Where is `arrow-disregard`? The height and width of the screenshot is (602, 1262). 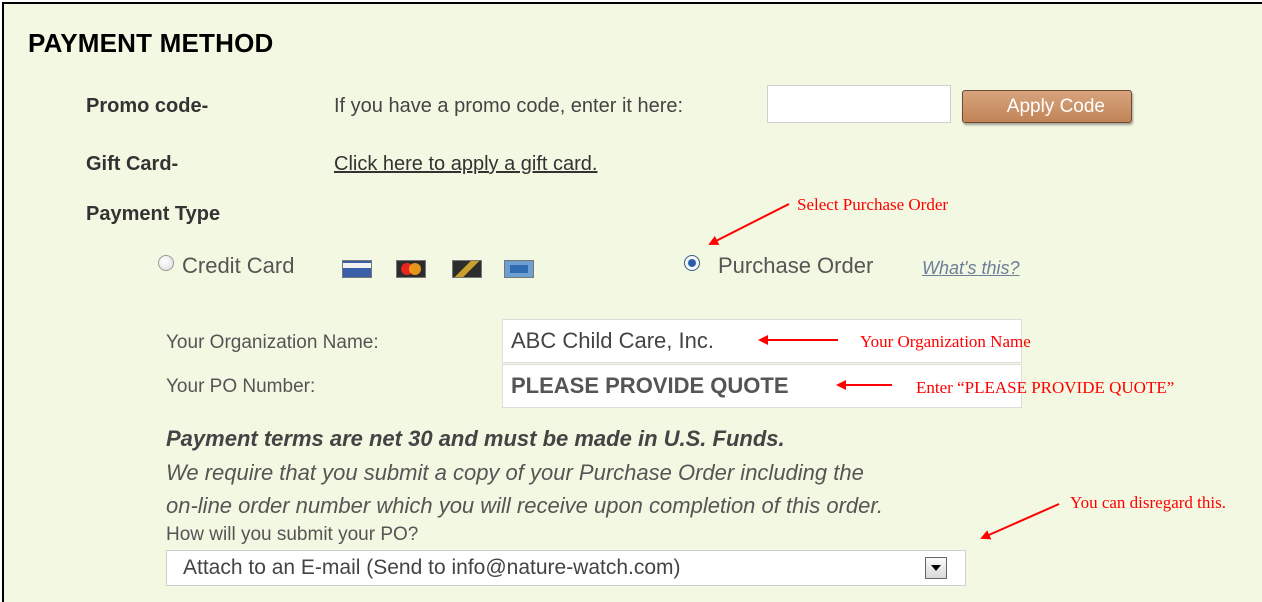 arrow-disregard is located at coordinates (1020, 521).